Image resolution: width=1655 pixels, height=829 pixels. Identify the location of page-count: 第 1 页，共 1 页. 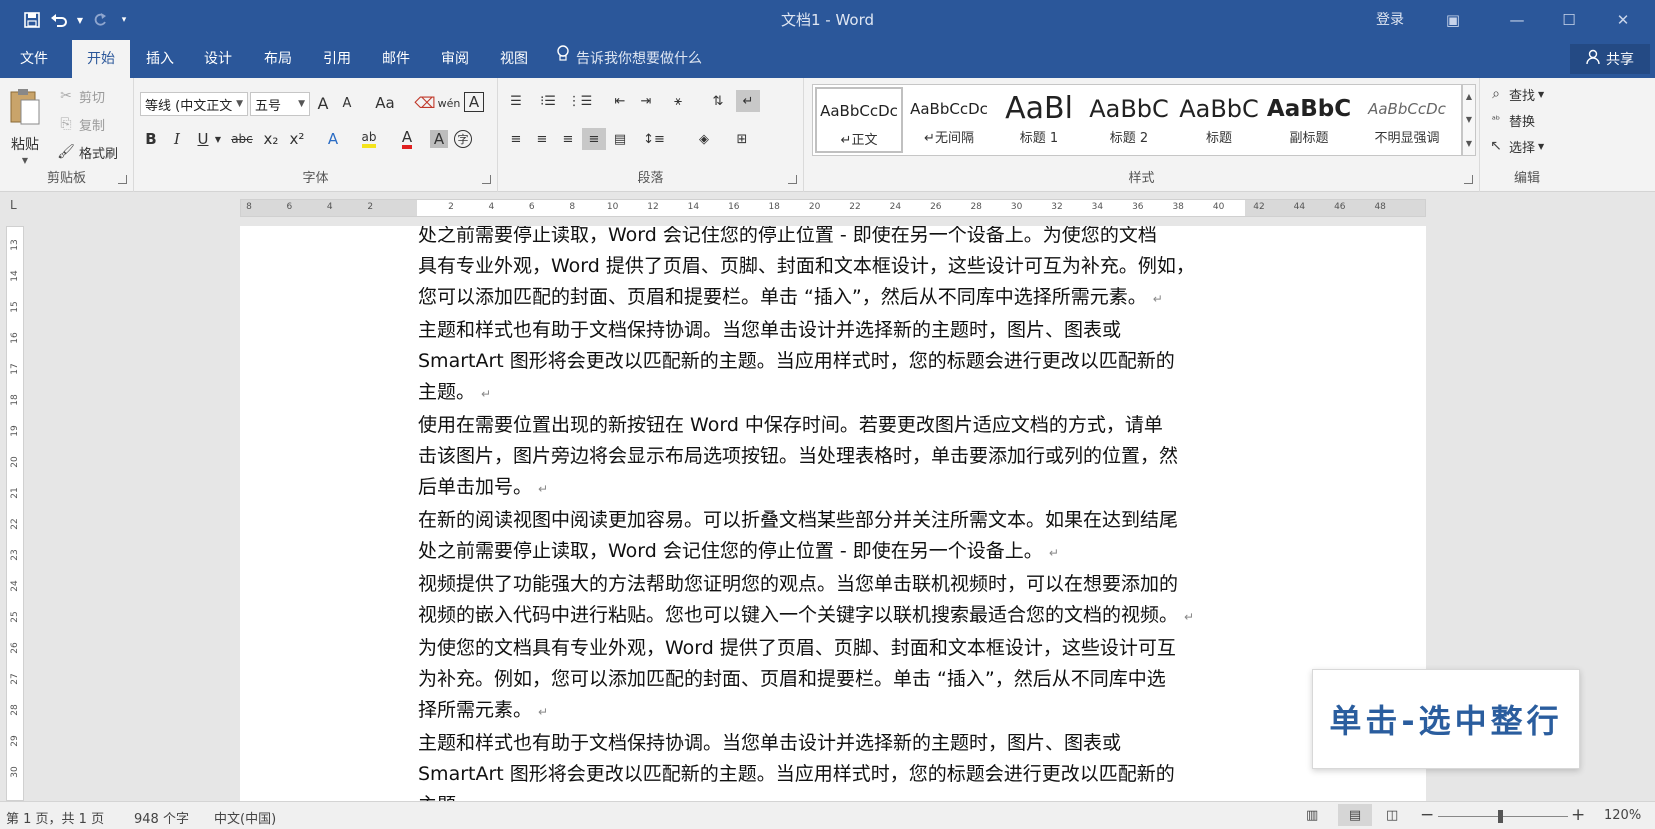
(55, 817).